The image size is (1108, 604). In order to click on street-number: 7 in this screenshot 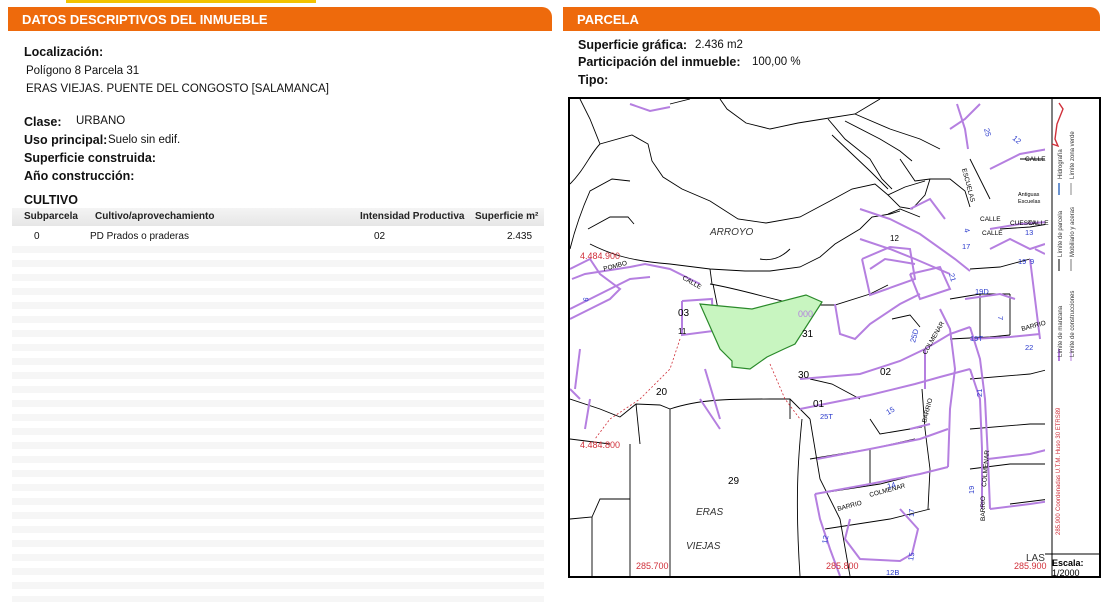, I will do `click(1000, 318)`.